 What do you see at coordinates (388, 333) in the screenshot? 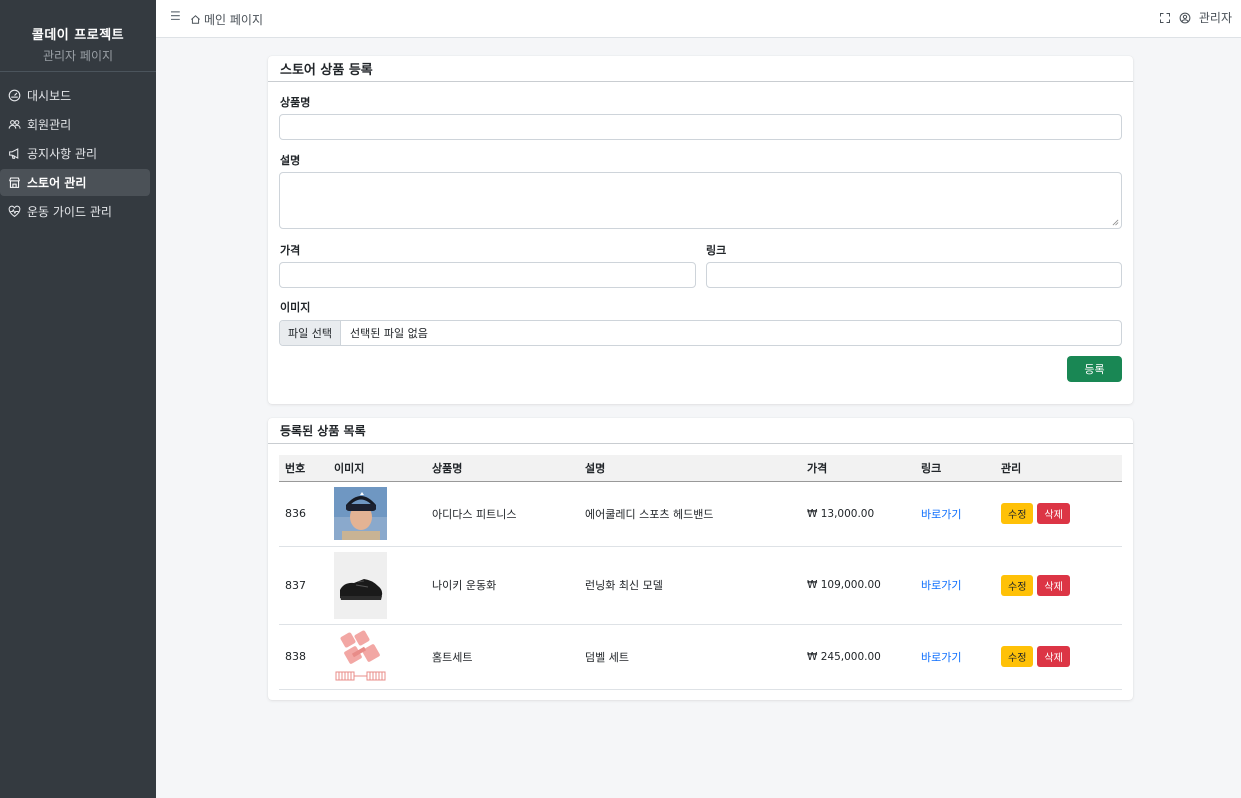
I see `file-status: 선택된 파일 없음` at bounding box center [388, 333].